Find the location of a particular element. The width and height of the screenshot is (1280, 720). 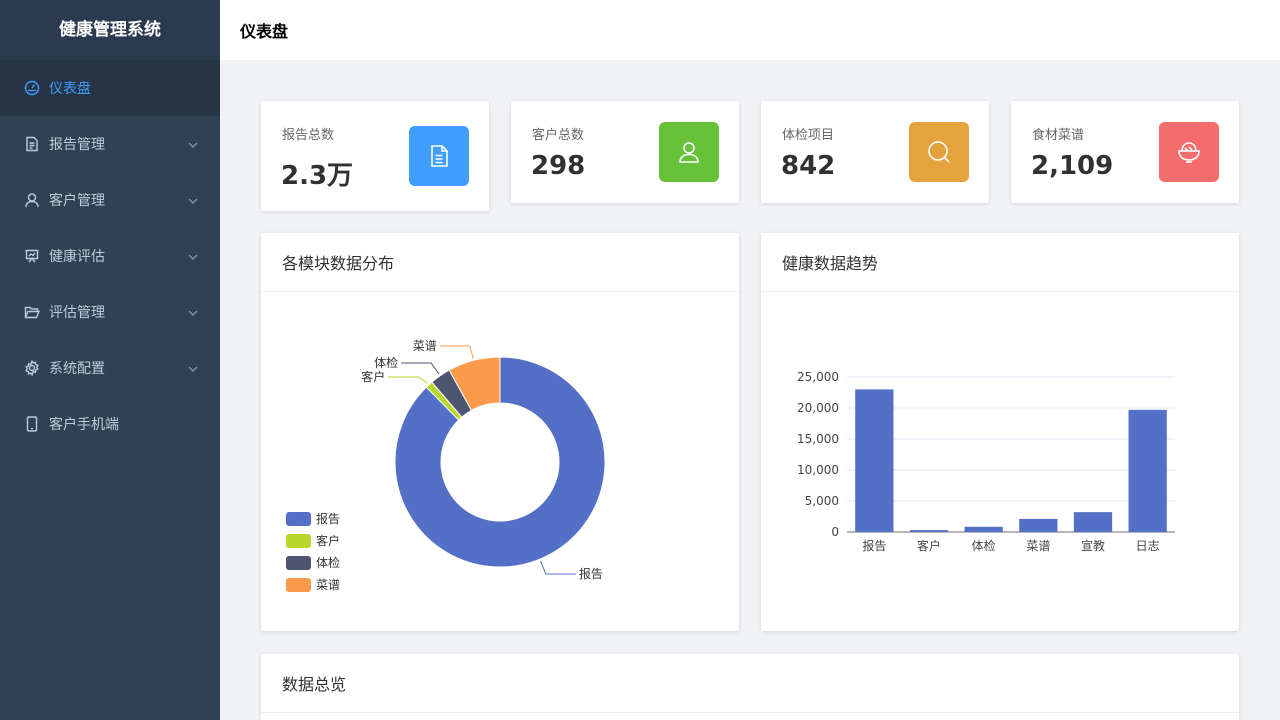

legend-label: 报告 is located at coordinates (328, 518).